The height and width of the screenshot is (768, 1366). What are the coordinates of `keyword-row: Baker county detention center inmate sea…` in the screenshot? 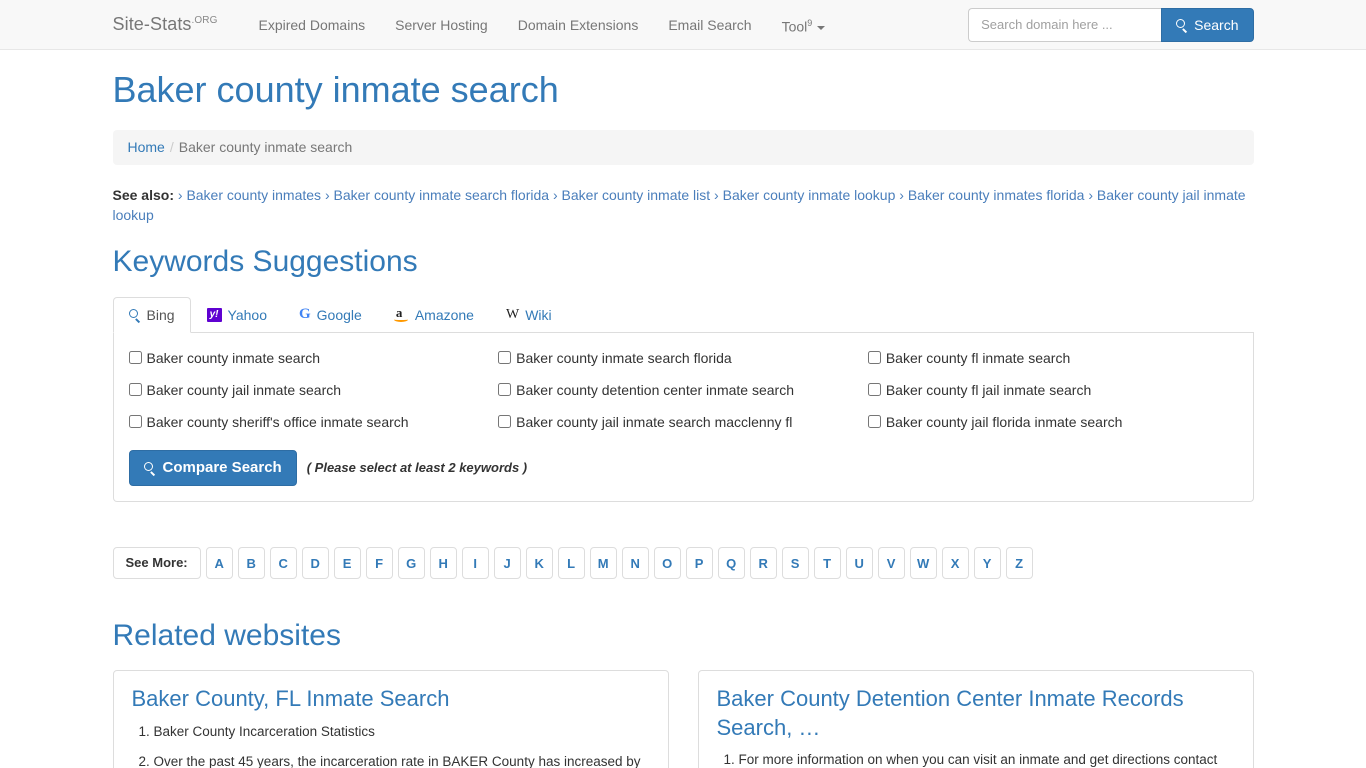 It's located at (683, 390).